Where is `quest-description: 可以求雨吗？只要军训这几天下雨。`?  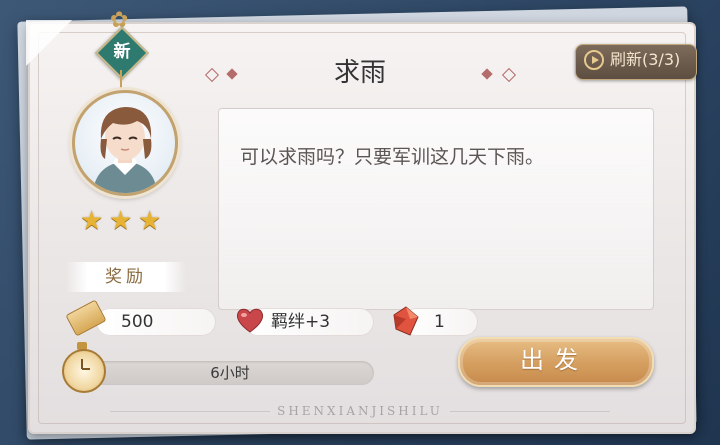 quest-description: 可以求雨吗？只要军训这几天下雨。 is located at coordinates (392, 157).